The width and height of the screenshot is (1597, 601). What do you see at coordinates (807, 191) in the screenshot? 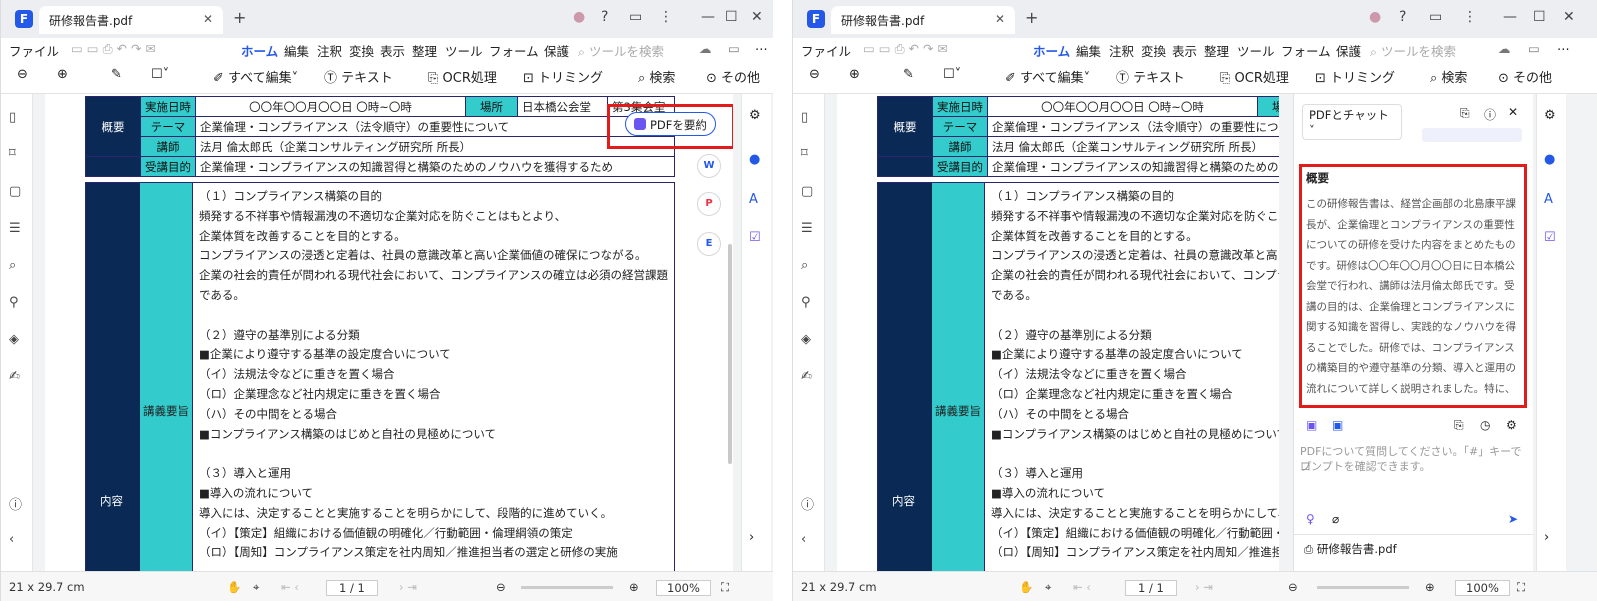
I see `comment-list-icon: ▢` at bounding box center [807, 191].